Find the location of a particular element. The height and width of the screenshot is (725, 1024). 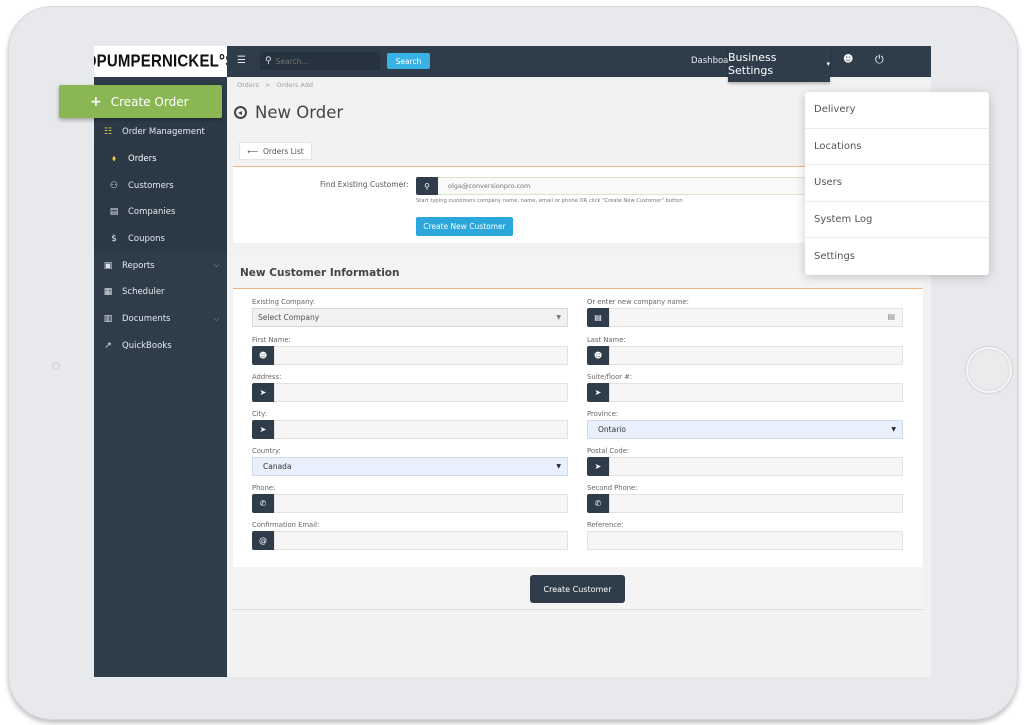

phone-icon: ✆ is located at coordinates (263, 503).